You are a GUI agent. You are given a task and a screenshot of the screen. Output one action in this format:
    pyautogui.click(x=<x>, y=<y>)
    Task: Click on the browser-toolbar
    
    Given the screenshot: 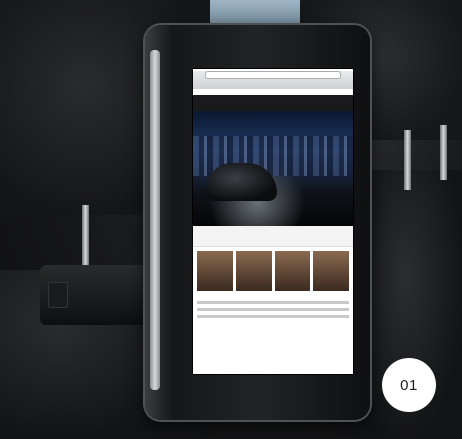 What is the action you would take?
    pyautogui.click(x=273, y=80)
    